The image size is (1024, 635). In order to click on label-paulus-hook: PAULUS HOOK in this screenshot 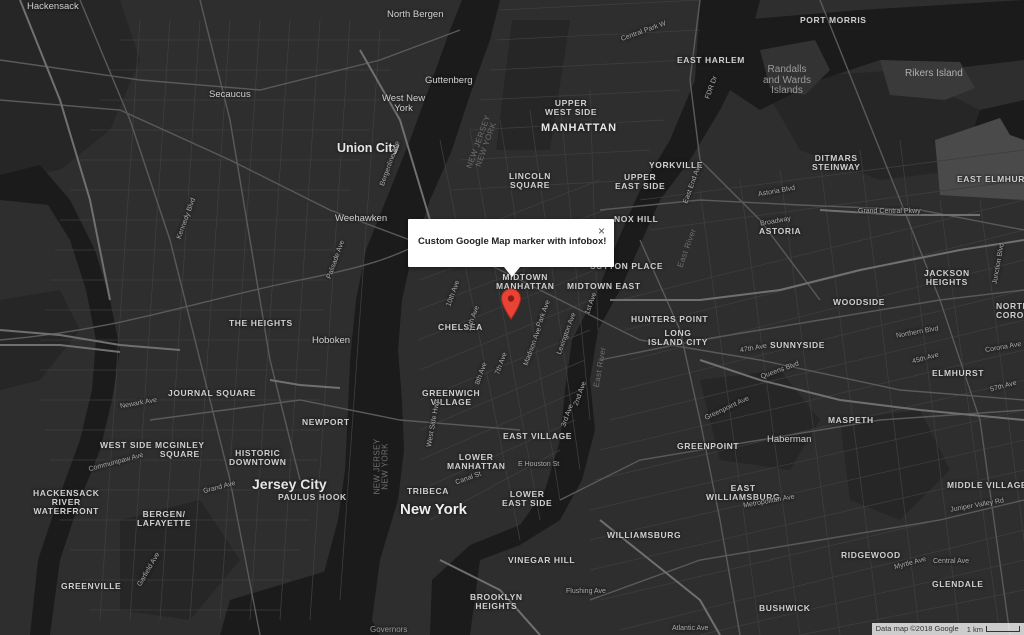, I will do `click(312, 497)`.